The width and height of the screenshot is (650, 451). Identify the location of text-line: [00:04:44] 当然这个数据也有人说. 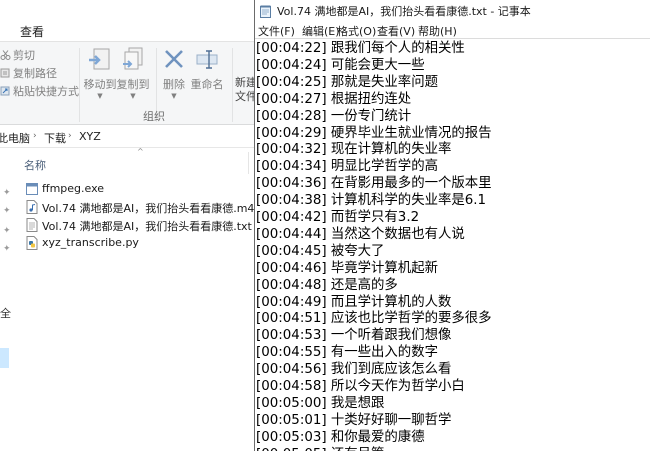
(360, 234).